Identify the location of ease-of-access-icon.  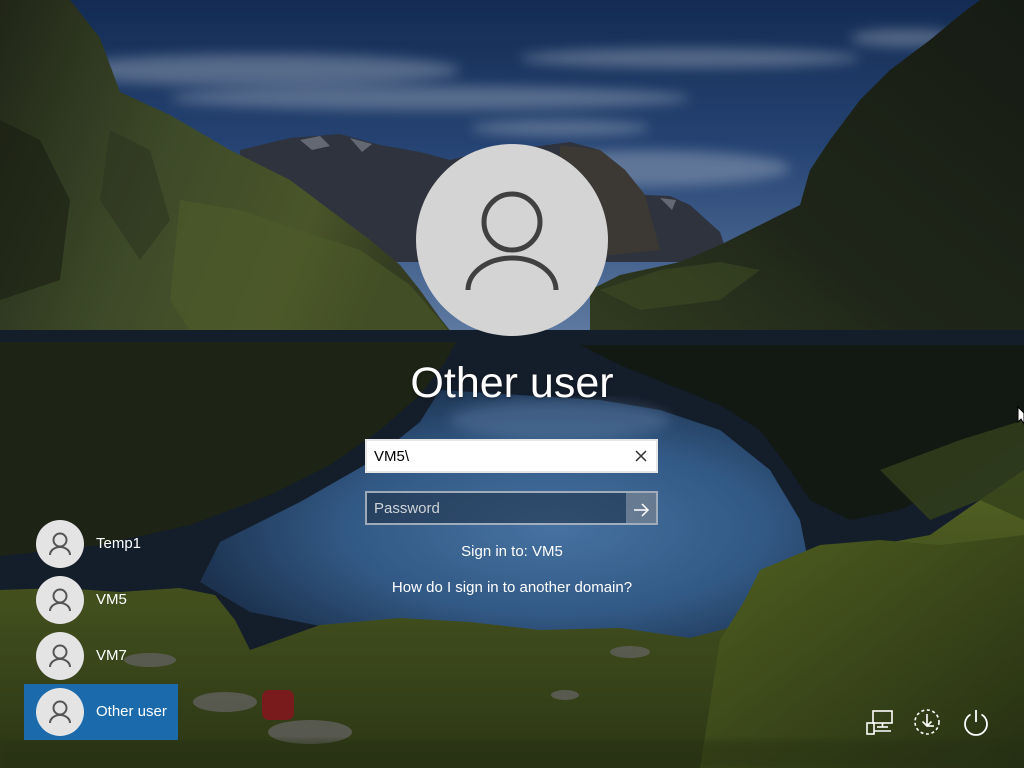
(927, 722).